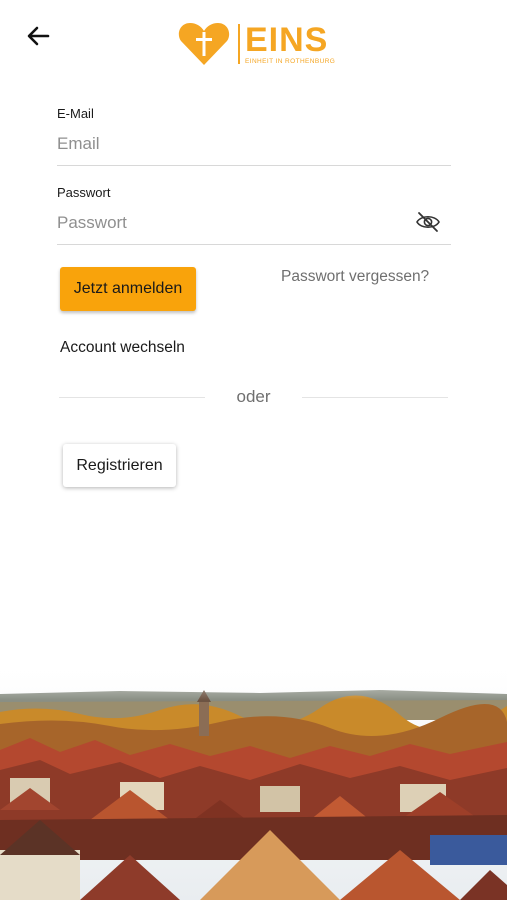 The height and width of the screenshot is (900, 507). What do you see at coordinates (355, 277) in the screenshot?
I see `forgot-password-link: Passwort vergessen?` at bounding box center [355, 277].